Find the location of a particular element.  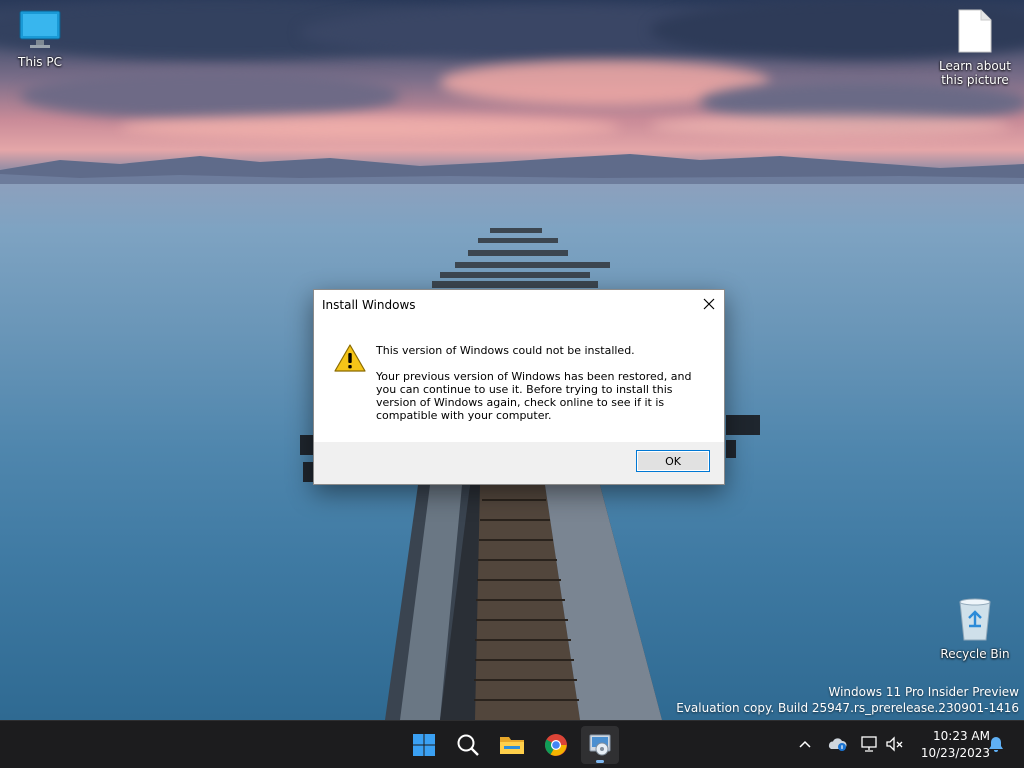

dialog-footer: OK is located at coordinates (519, 463).